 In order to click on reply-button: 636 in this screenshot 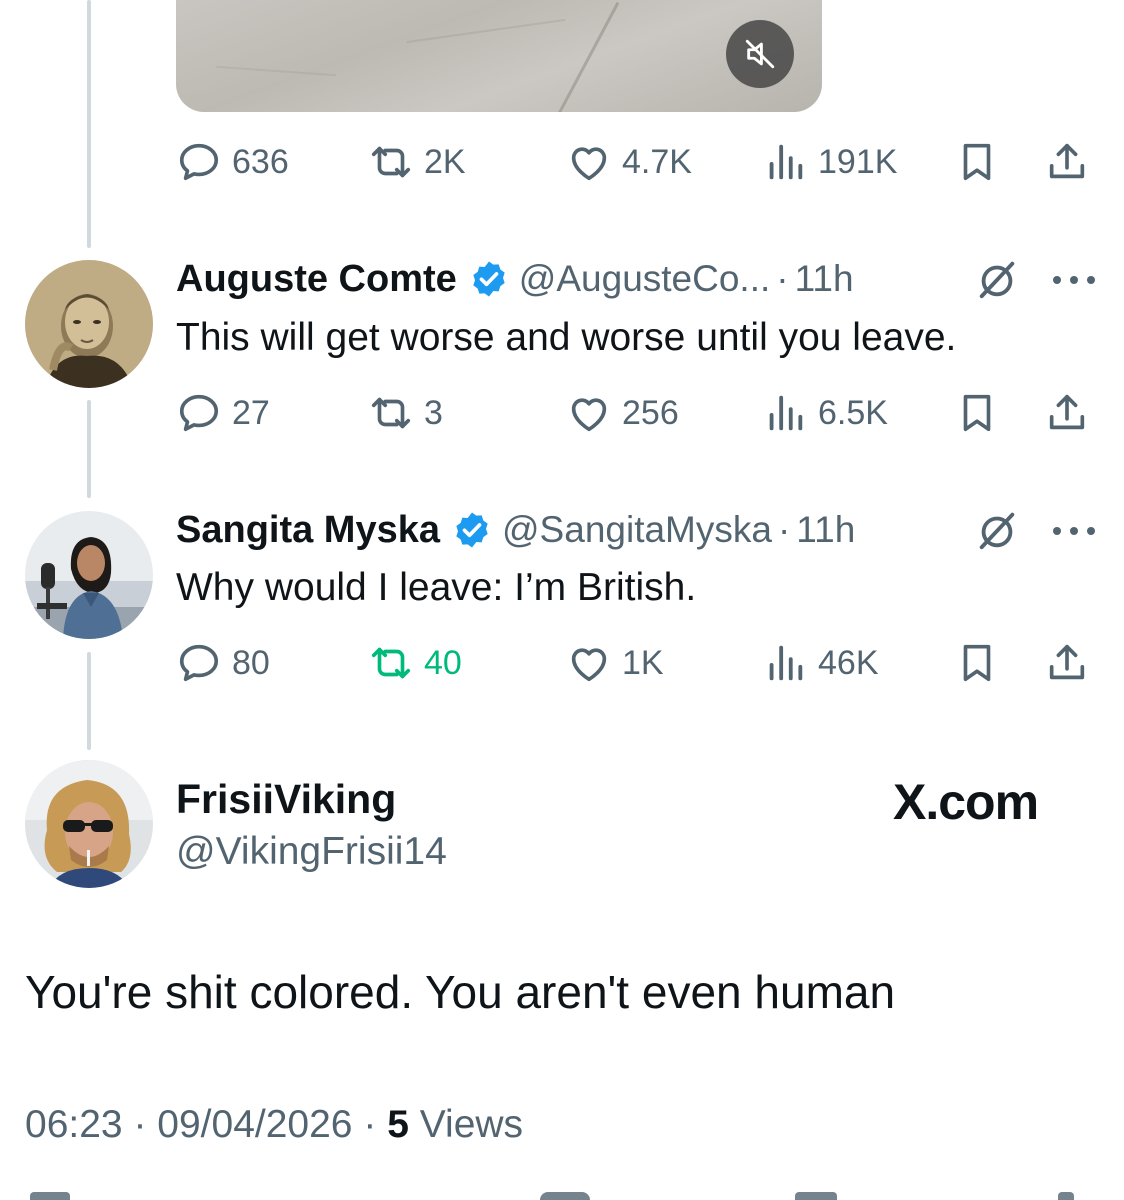, I will do `click(232, 162)`.